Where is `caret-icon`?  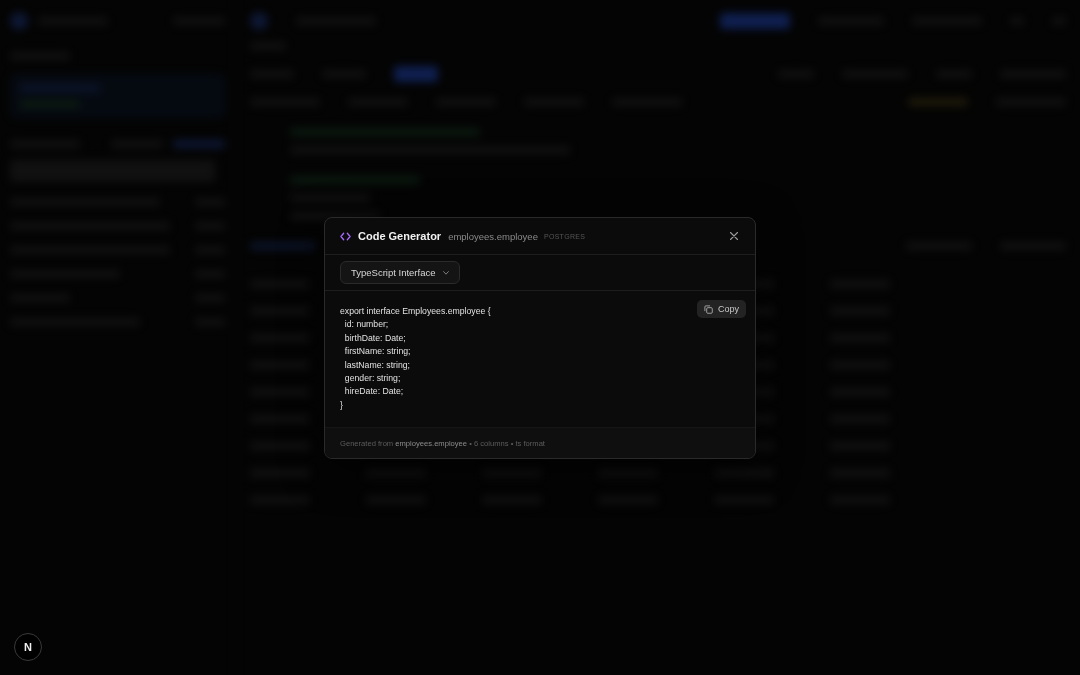
caret-icon is located at coordinates (446, 272).